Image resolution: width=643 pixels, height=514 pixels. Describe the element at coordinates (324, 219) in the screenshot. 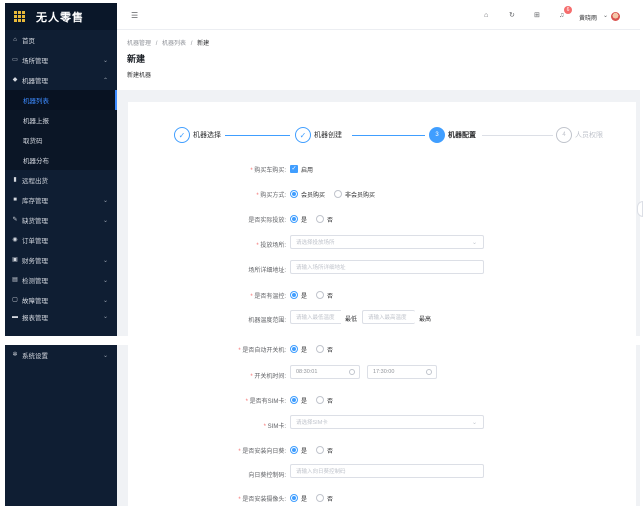

I see `radio-deliver-no: 否` at that location.